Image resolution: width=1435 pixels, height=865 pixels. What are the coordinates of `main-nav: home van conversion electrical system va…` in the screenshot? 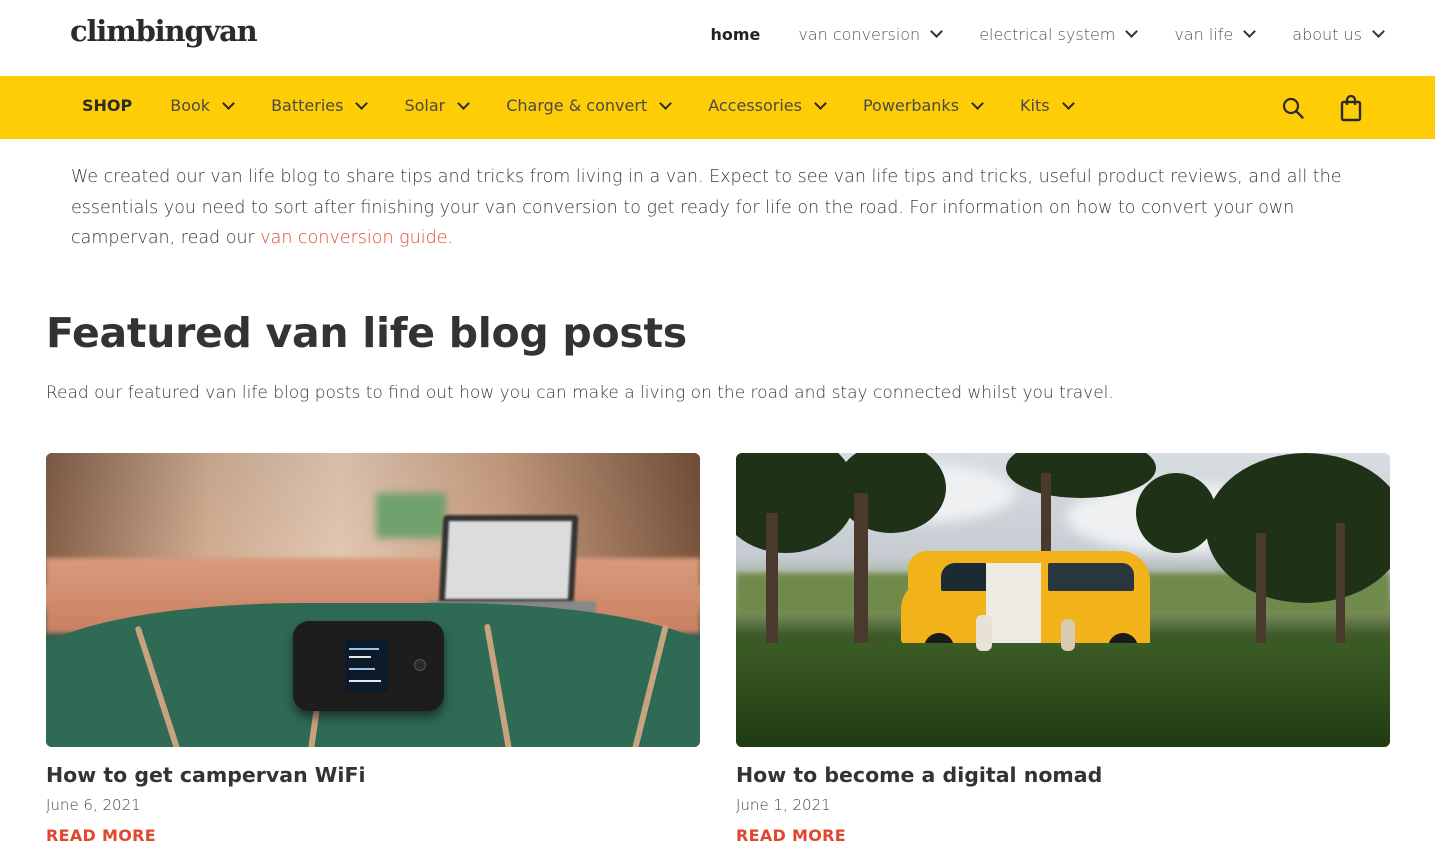 It's located at (1028, 34).